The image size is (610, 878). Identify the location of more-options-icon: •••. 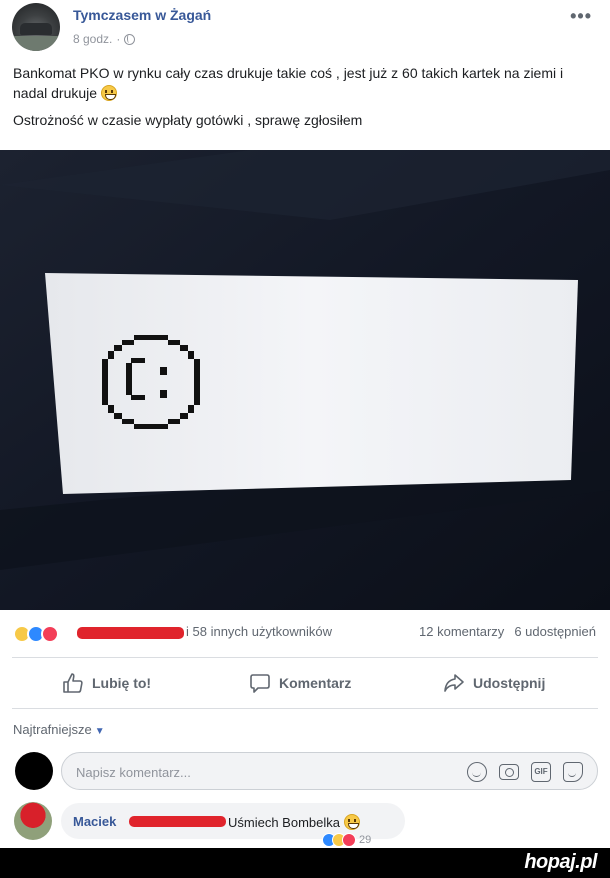
(581, 16).